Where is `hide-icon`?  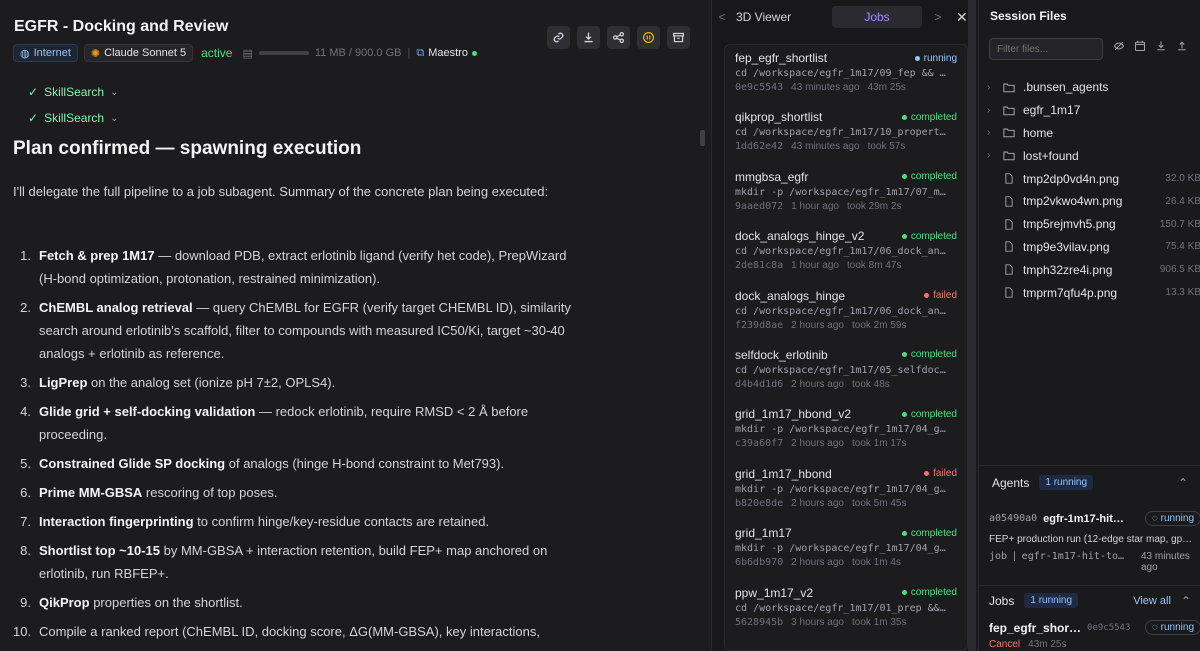 hide-icon is located at coordinates (1119, 47).